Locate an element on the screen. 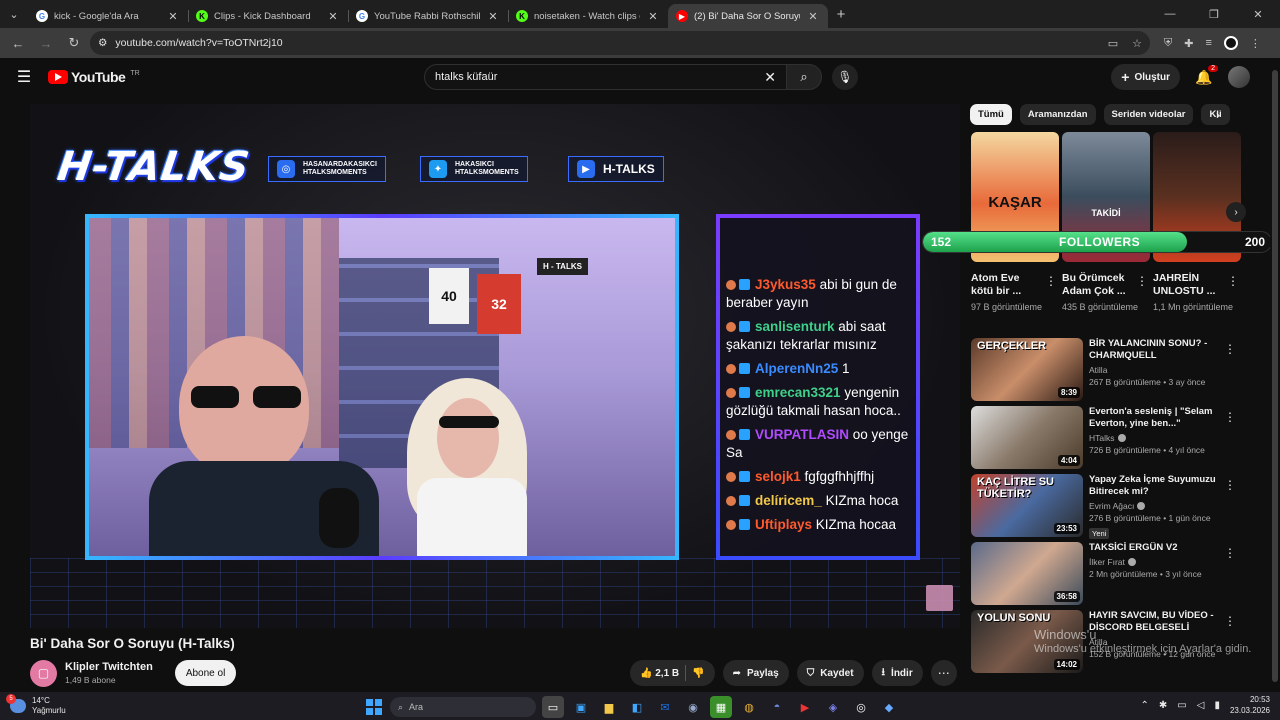 This screenshot has height=720, width=1280. filter-chip: Aramanızdan is located at coordinates (1057, 114).